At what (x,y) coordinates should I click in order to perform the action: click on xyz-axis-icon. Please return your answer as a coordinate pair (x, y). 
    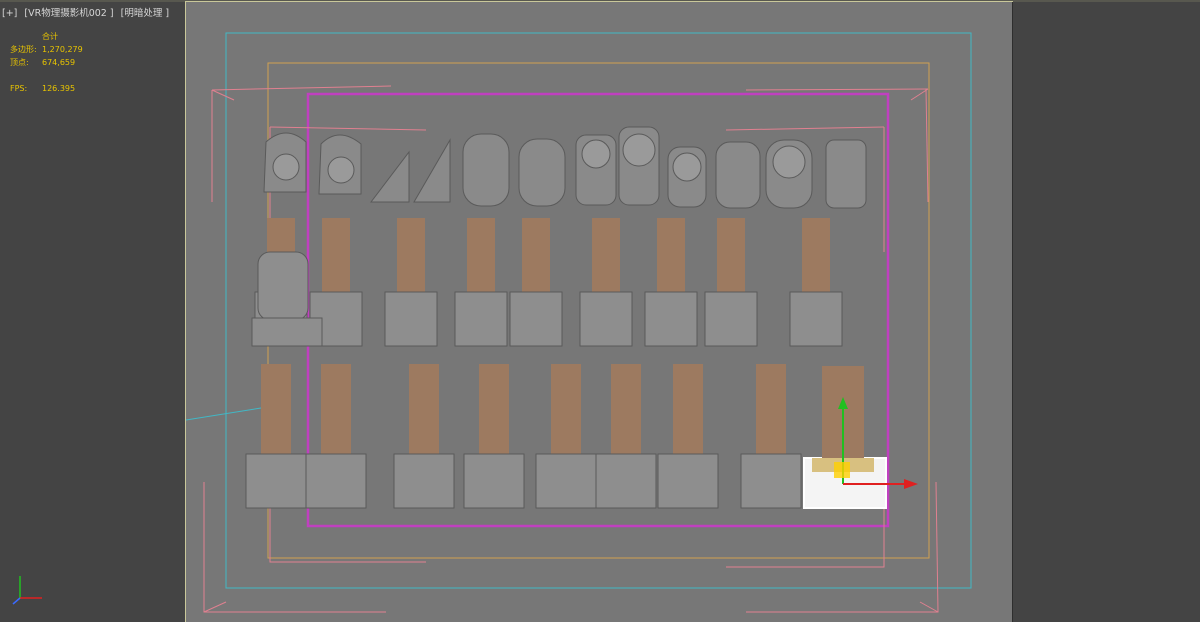
    Looking at the image, I should click on (27, 590).